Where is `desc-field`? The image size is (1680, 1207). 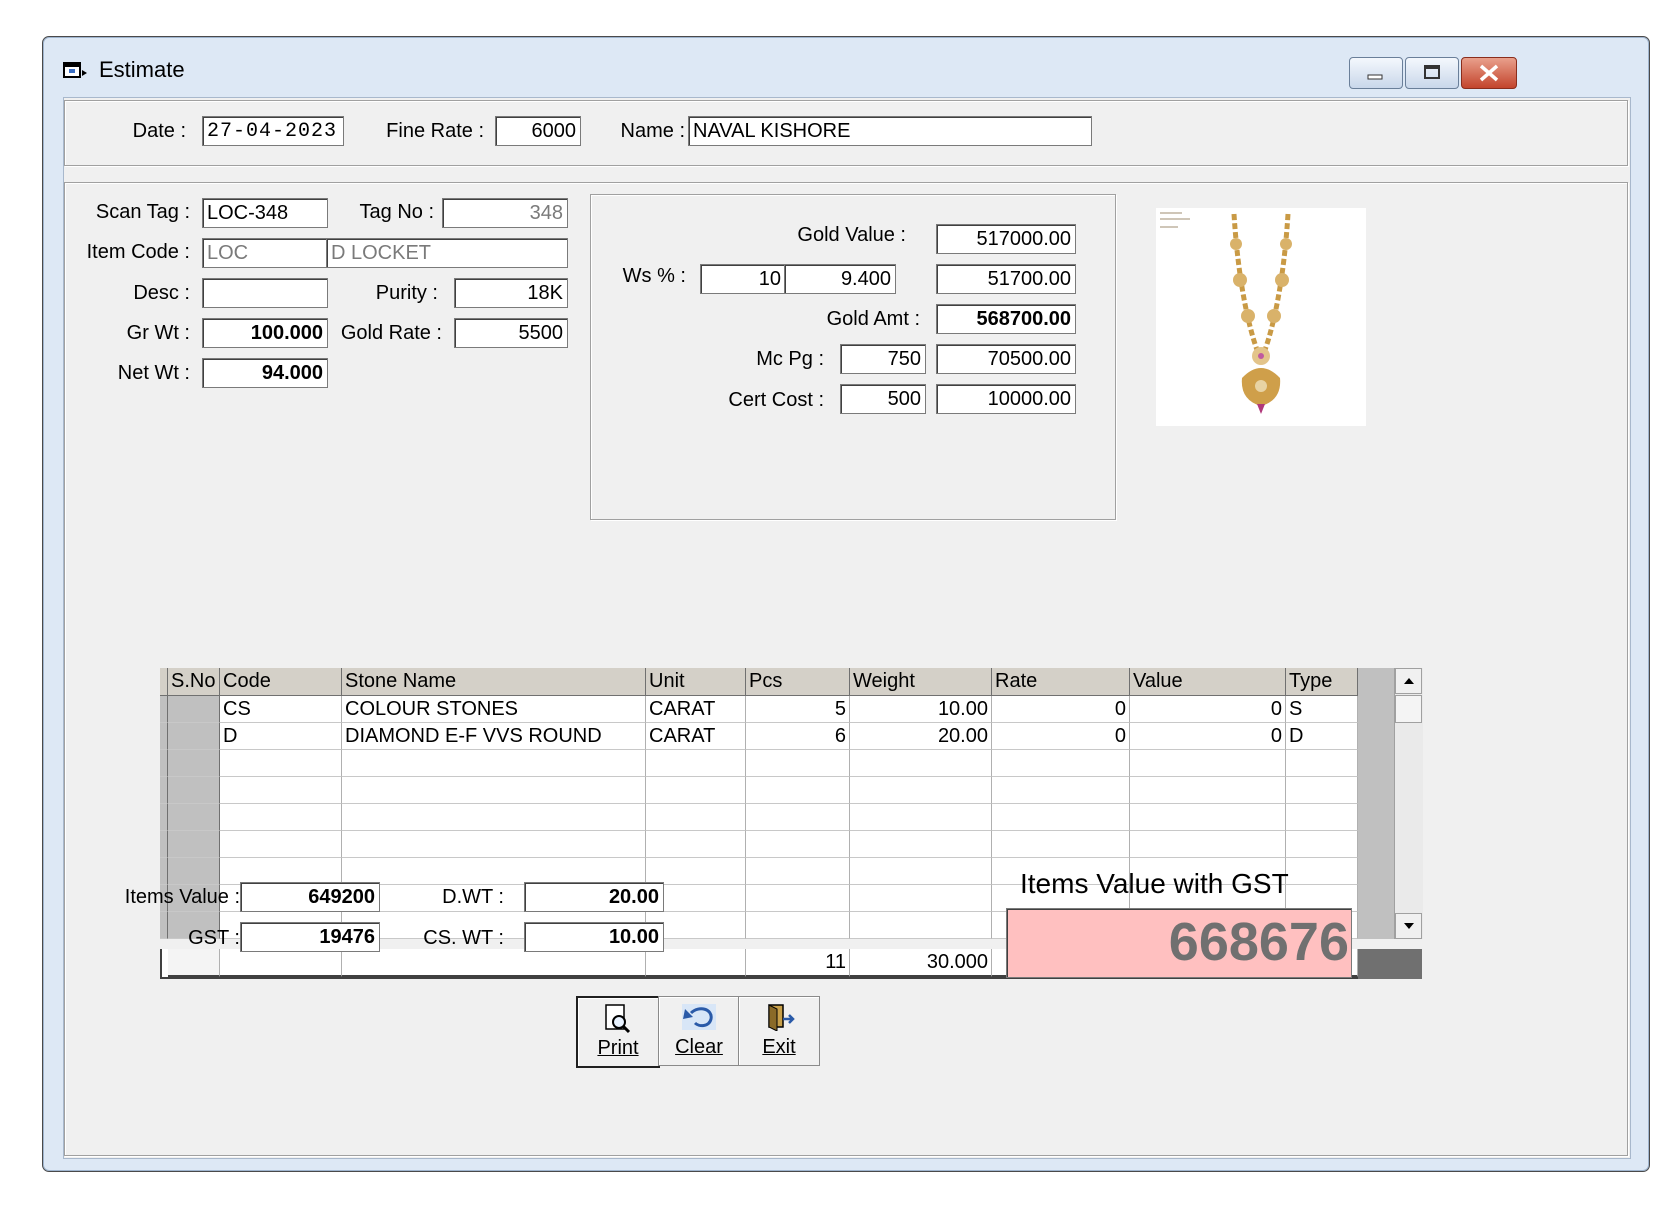
desc-field is located at coordinates (265, 293).